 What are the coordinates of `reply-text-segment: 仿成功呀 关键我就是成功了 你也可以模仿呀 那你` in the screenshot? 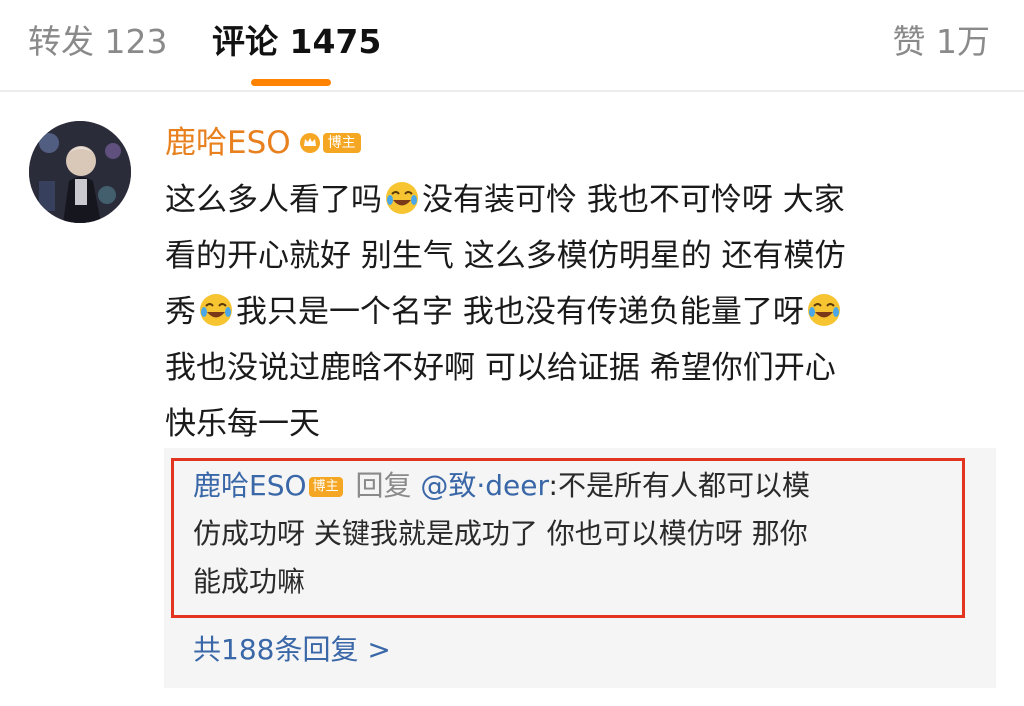 It's located at (500, 533).